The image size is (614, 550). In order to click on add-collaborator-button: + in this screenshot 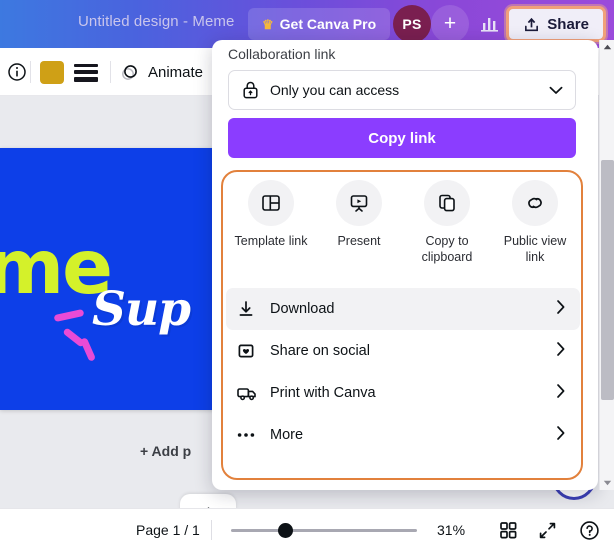, I will do `click(450, 24)`.